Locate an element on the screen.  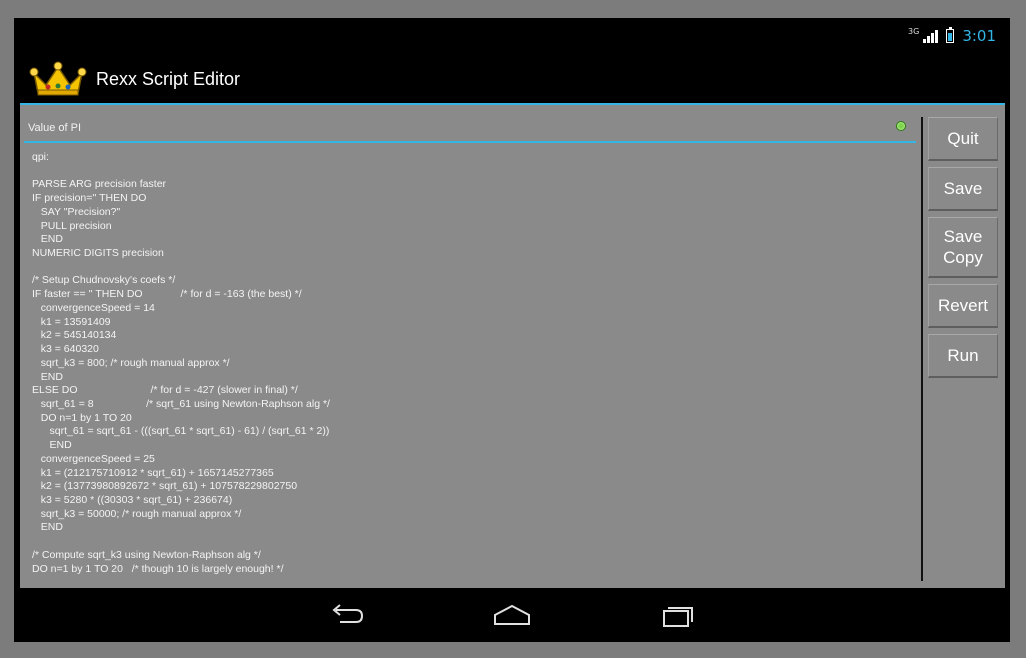
scrollbar is located at coordinates (922, 352).